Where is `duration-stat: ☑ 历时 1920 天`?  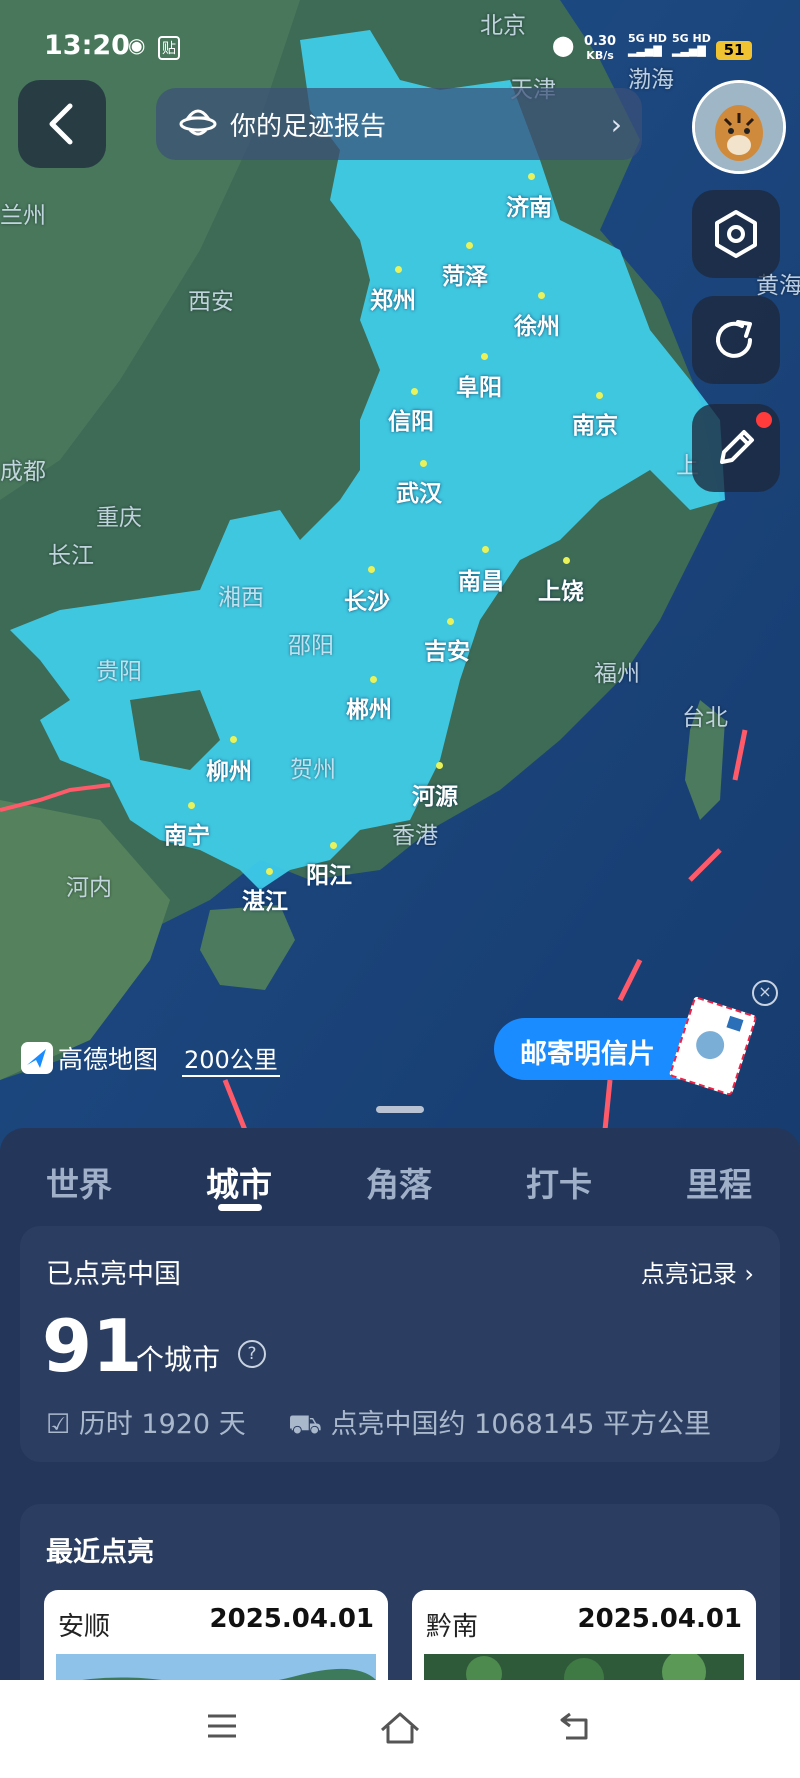 duration-stat: ☑ 历时 1920 天 is located at coordinates (146, 1424).